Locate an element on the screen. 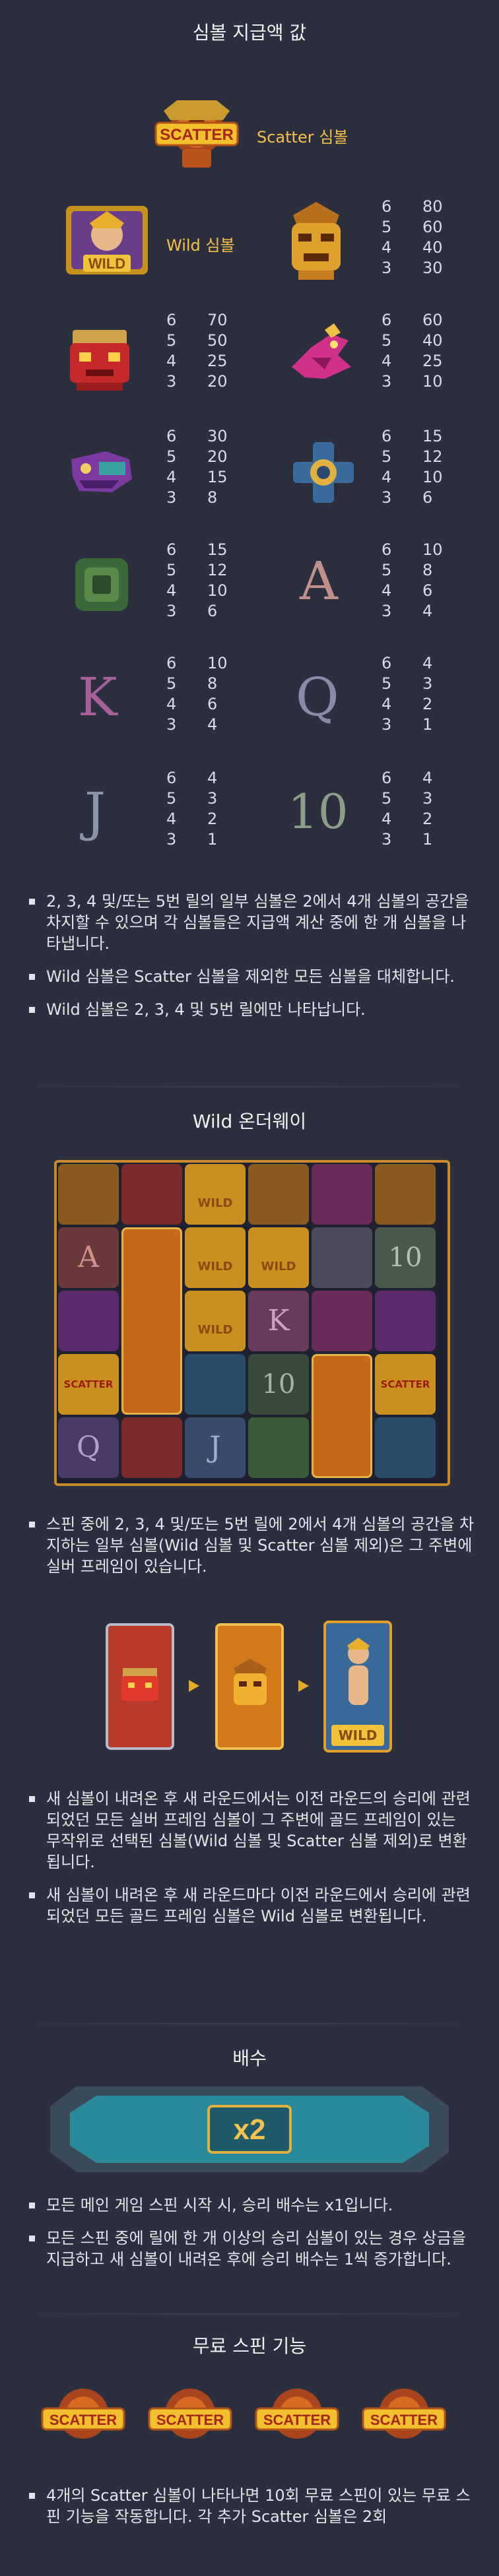  letter-q-icon: Q is located at coordinates (317, 697).